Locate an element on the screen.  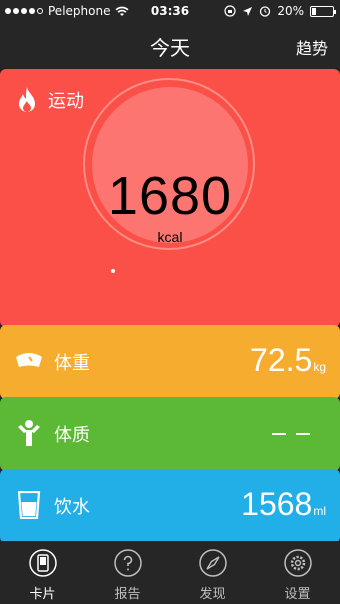
tab-discover-label: 发现 is located at coordinates (212, 594).